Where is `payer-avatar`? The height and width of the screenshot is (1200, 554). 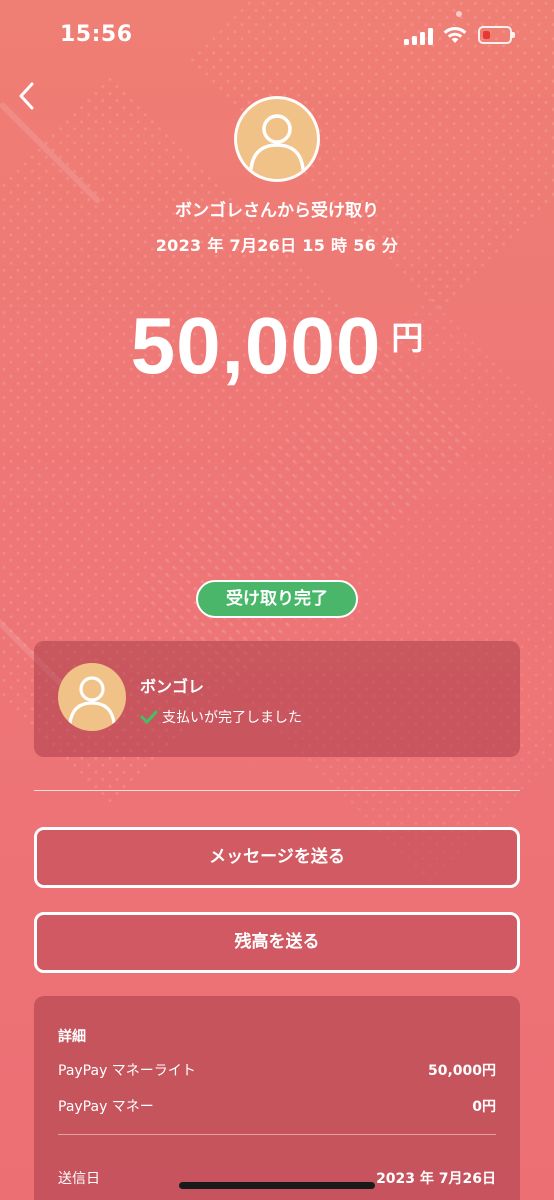
payer-avatar is located at coordinates (92, 697).